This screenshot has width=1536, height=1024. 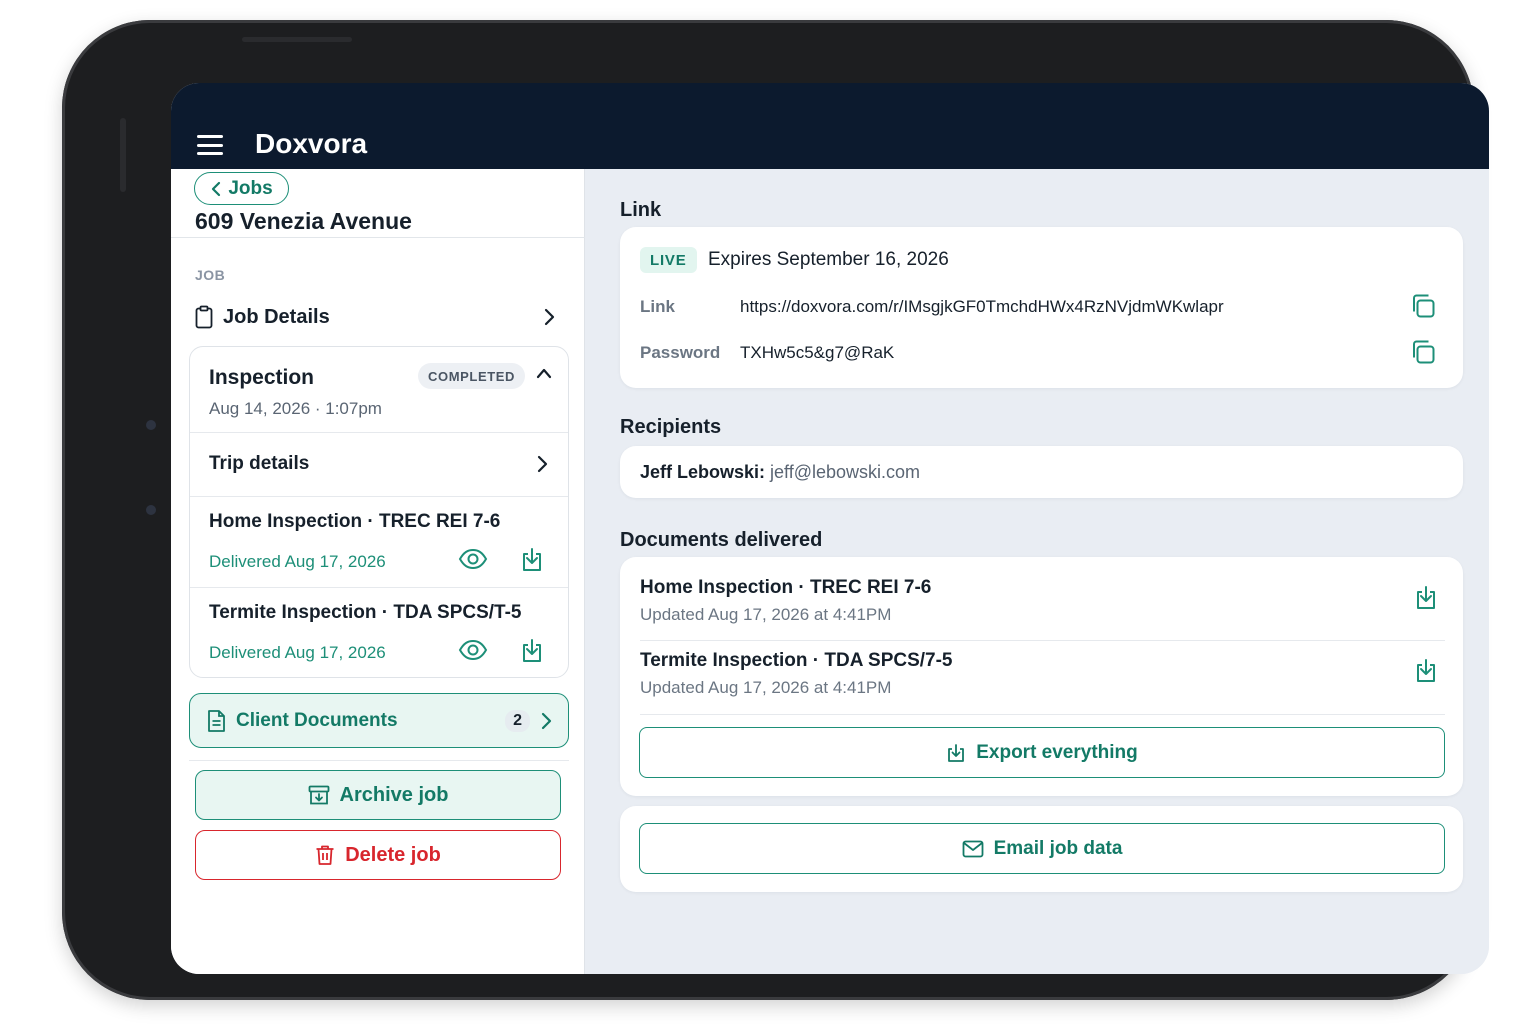 What do you see at coordinates (671, 427) in the screenshot?
I see `recipients-section-label: Recipients` at bounding box center [671, 427].